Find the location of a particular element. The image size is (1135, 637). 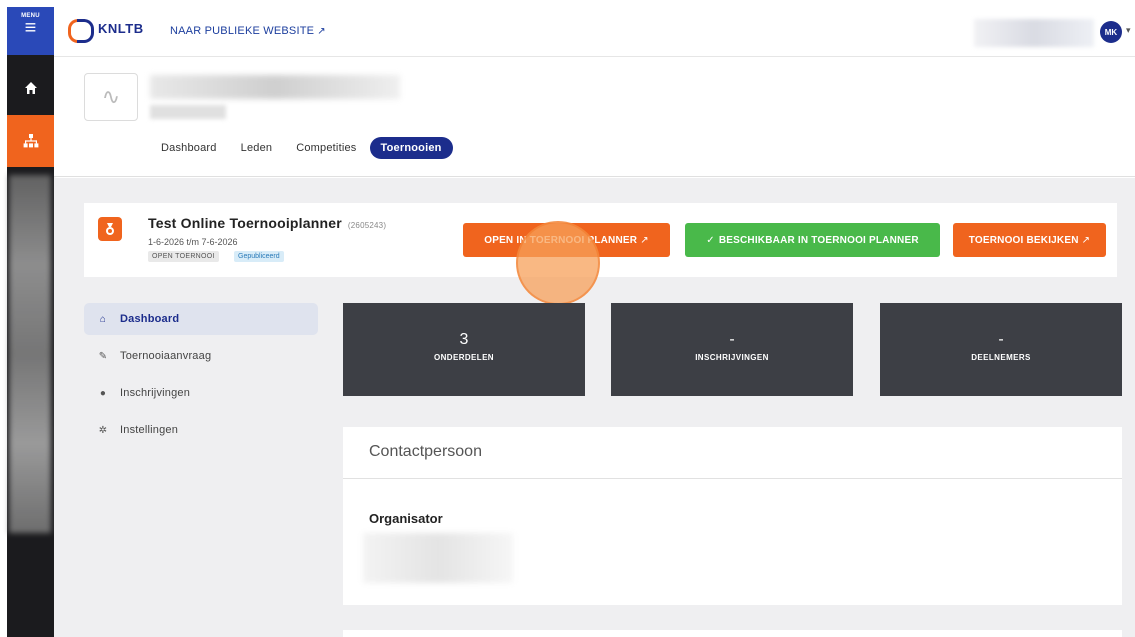

knltb-logo-mark is located at coordinates (81, 30).